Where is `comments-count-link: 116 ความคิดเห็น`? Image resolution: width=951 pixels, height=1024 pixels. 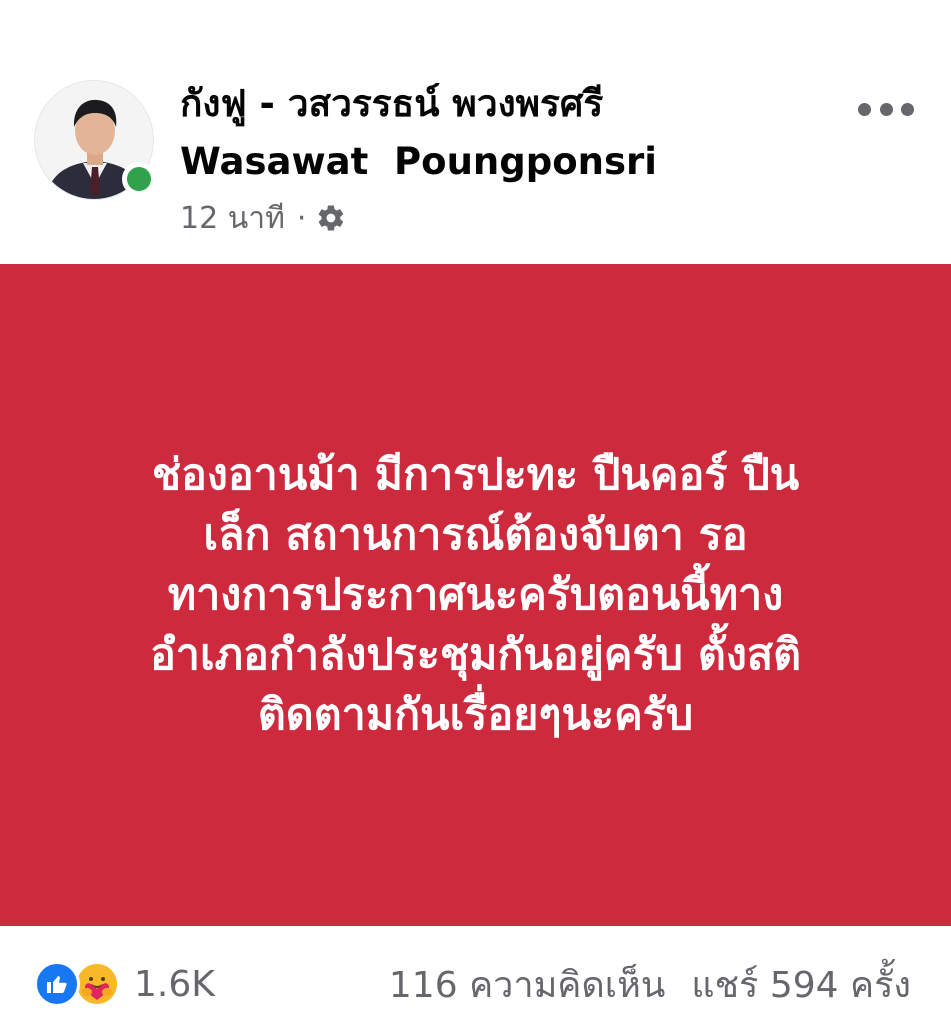
comments-count-link: 116 ความคิดเห็น is located at coordinates (527, 984).